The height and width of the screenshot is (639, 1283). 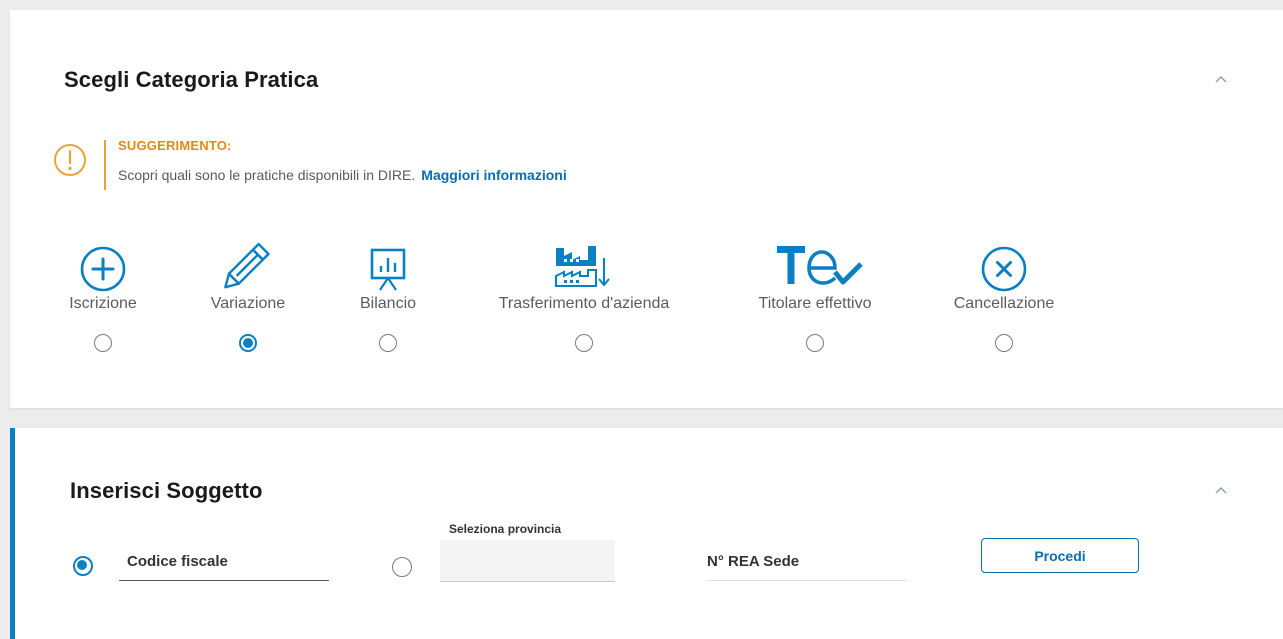 What do you see at coordinates (1004, 303) in the screenshot?
I see `option-label: Cancellazione` at bounding box center [1004, 303].